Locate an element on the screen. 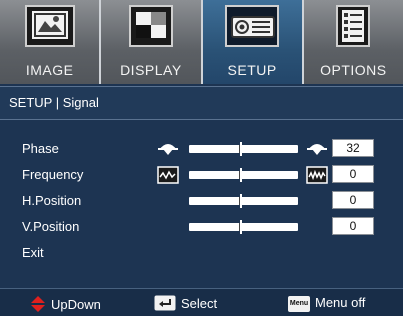  menu-row-h-position: H.Position 0 is located at coordinates (201, 201).